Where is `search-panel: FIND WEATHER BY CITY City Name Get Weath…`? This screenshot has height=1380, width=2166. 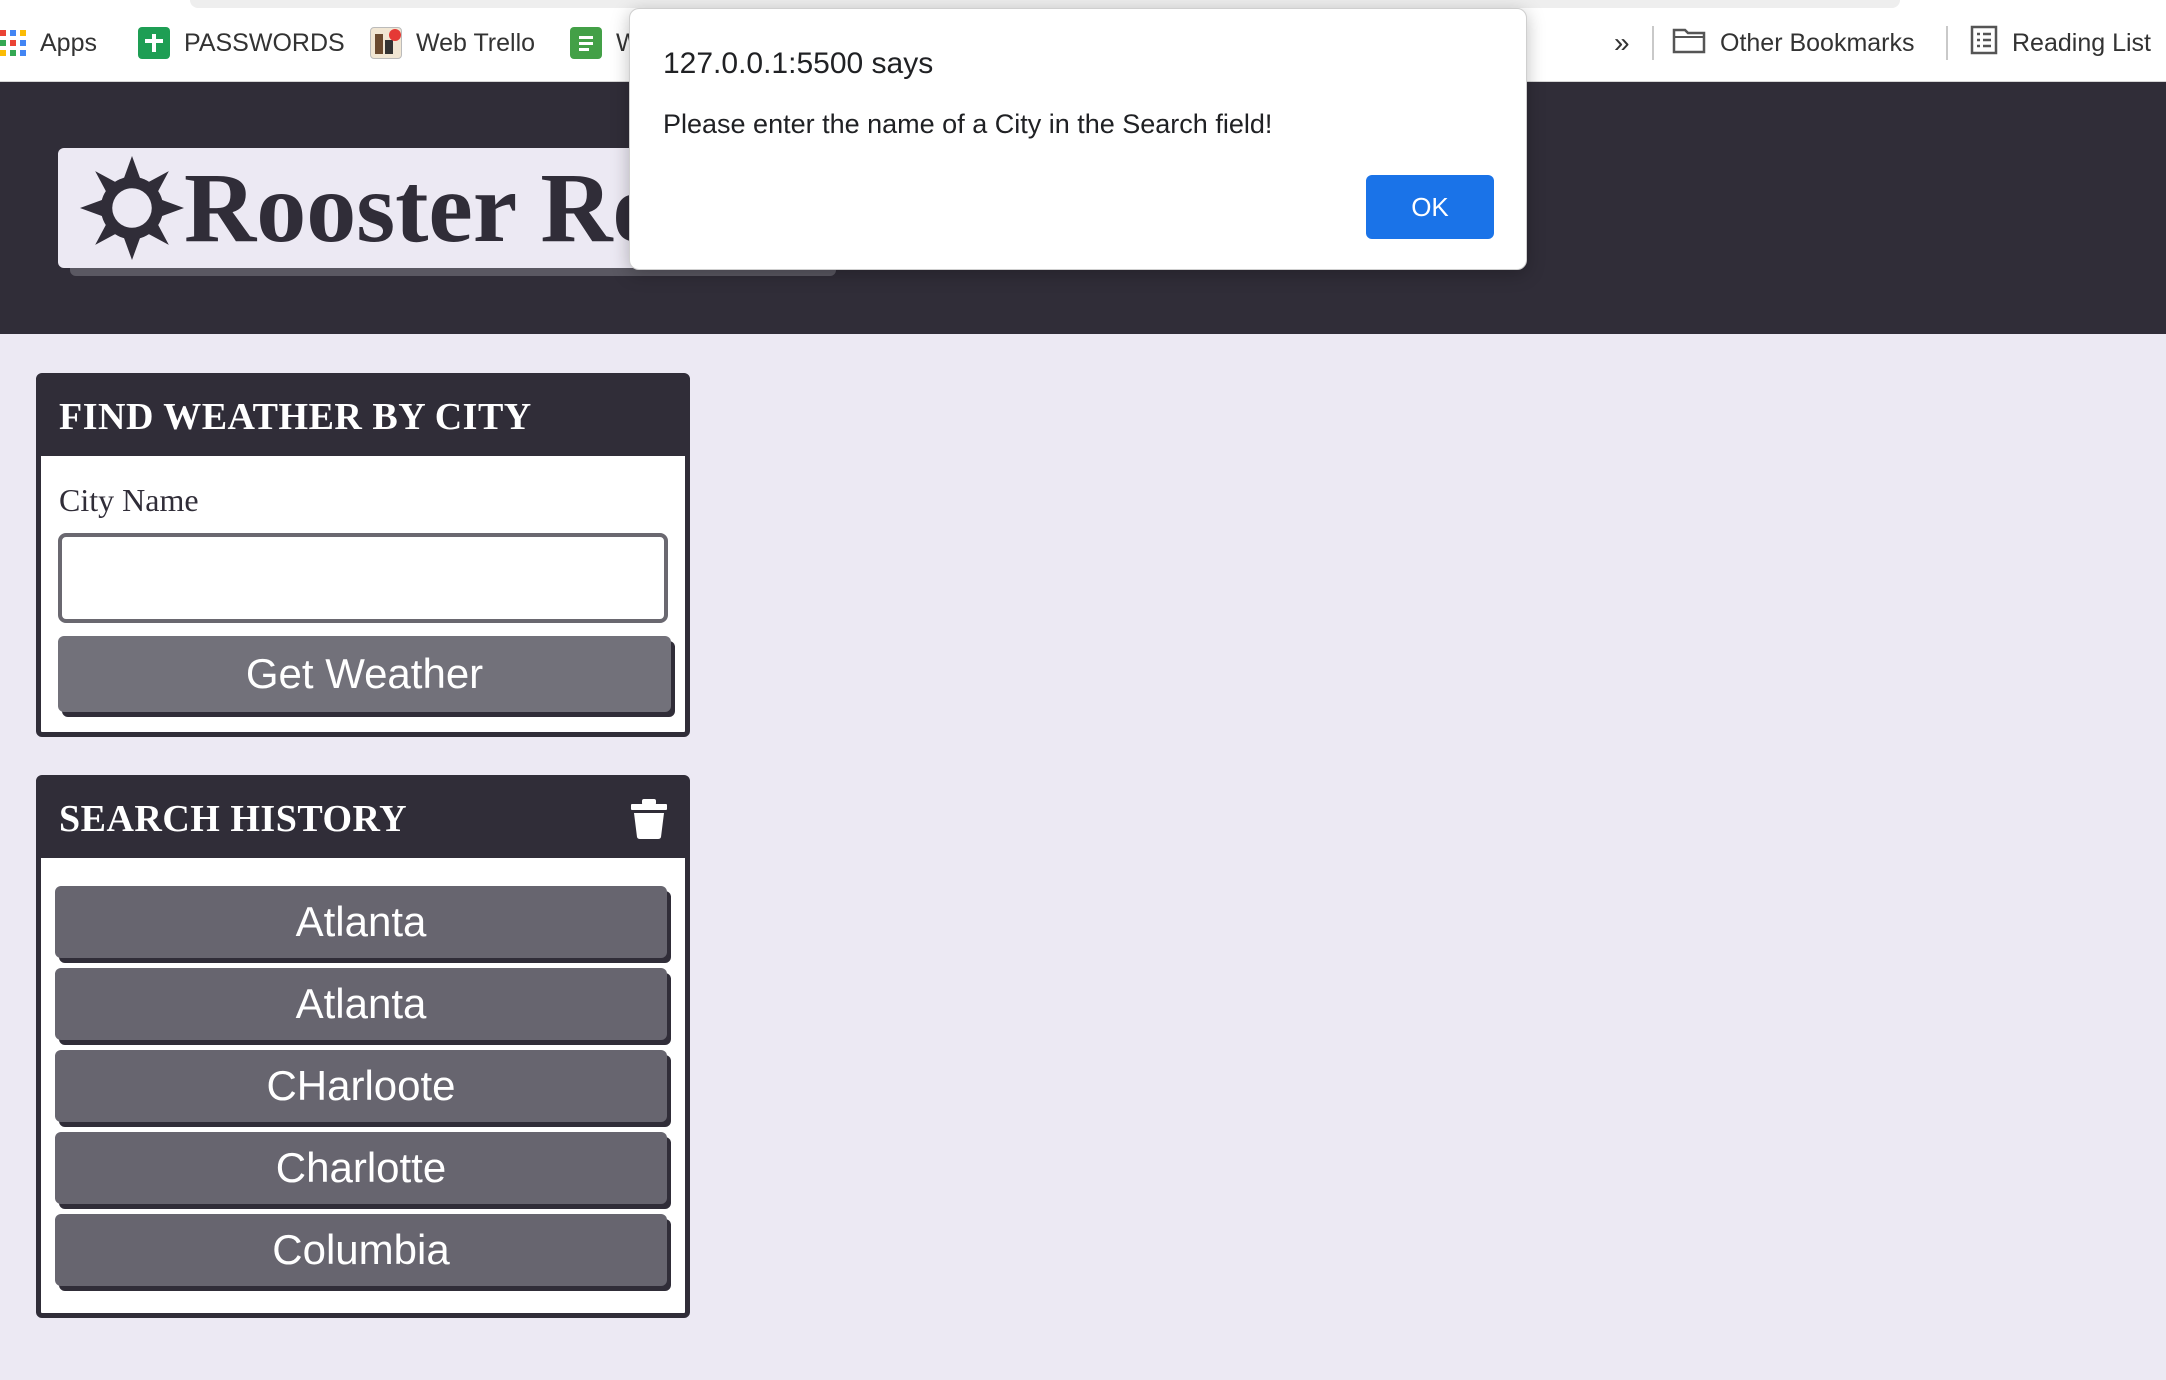
search-panel: FIND WEATHER BY CITY City Name Get Weath… is located at coordinates (363, 555).